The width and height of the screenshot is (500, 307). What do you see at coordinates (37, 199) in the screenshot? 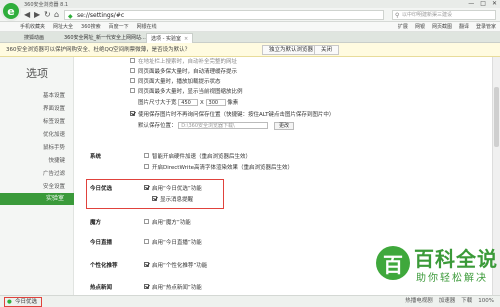
I see `sidebar-item-lab: 实验室` at bounding box center [37, 199].